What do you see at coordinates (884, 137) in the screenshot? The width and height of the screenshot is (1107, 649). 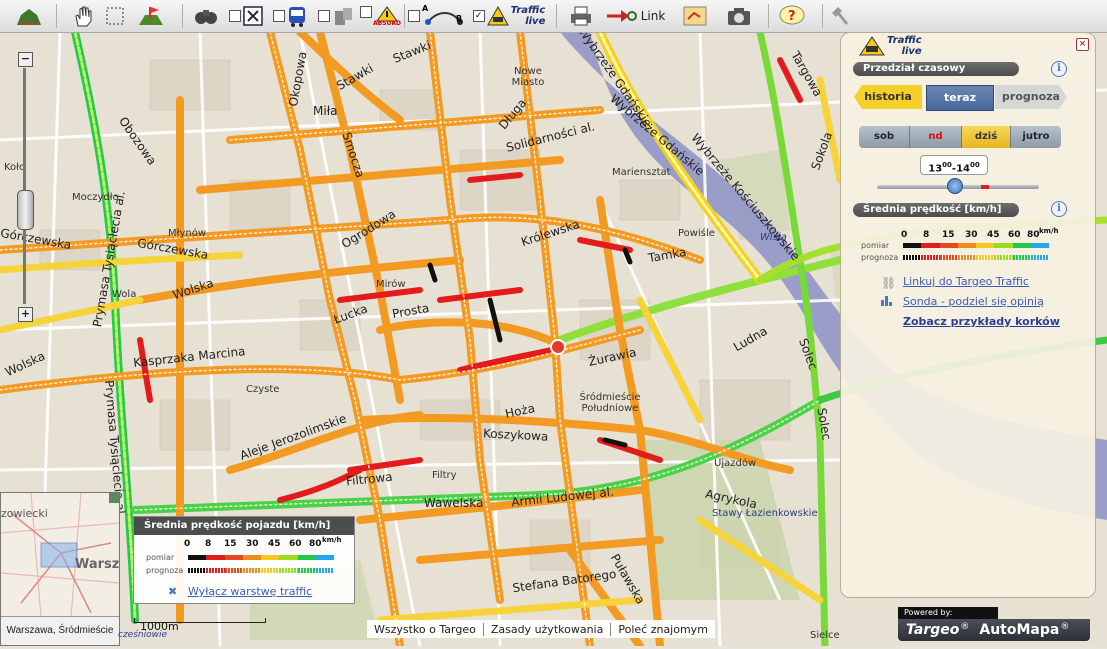 I see `day-sob: sob` at bounding box center [884, 137].